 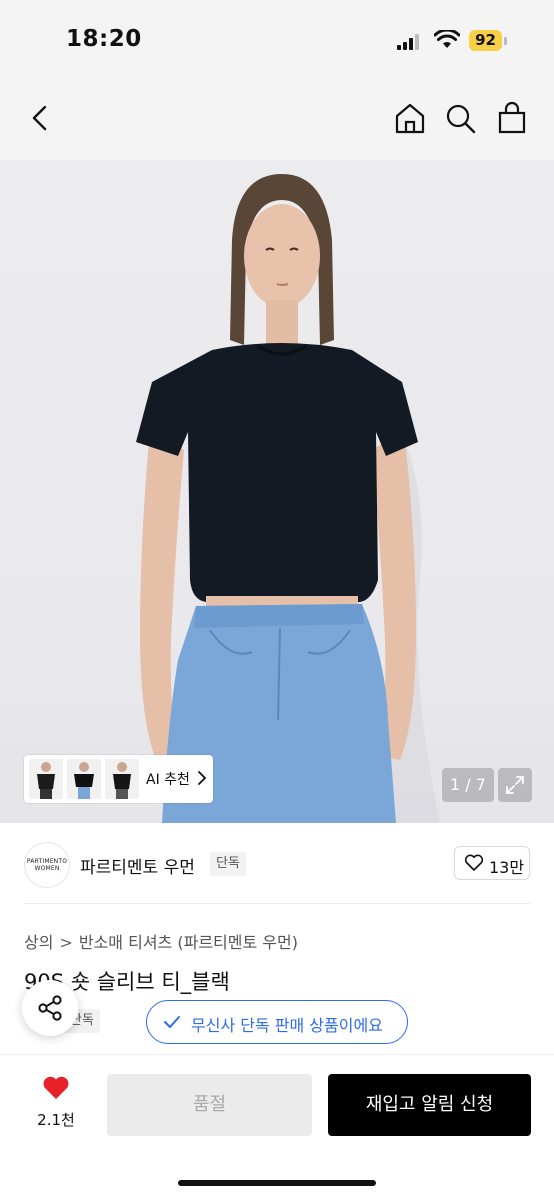 What do you see at coordinates (38, 942) in the screenshot?
I see `breadcrumb-category: 상의` at bounding box center [38, 942].